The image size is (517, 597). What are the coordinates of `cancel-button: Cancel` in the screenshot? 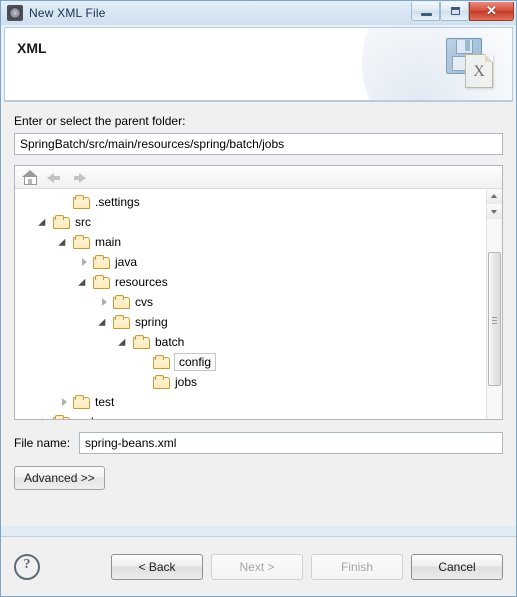 It's located at (457, 566).